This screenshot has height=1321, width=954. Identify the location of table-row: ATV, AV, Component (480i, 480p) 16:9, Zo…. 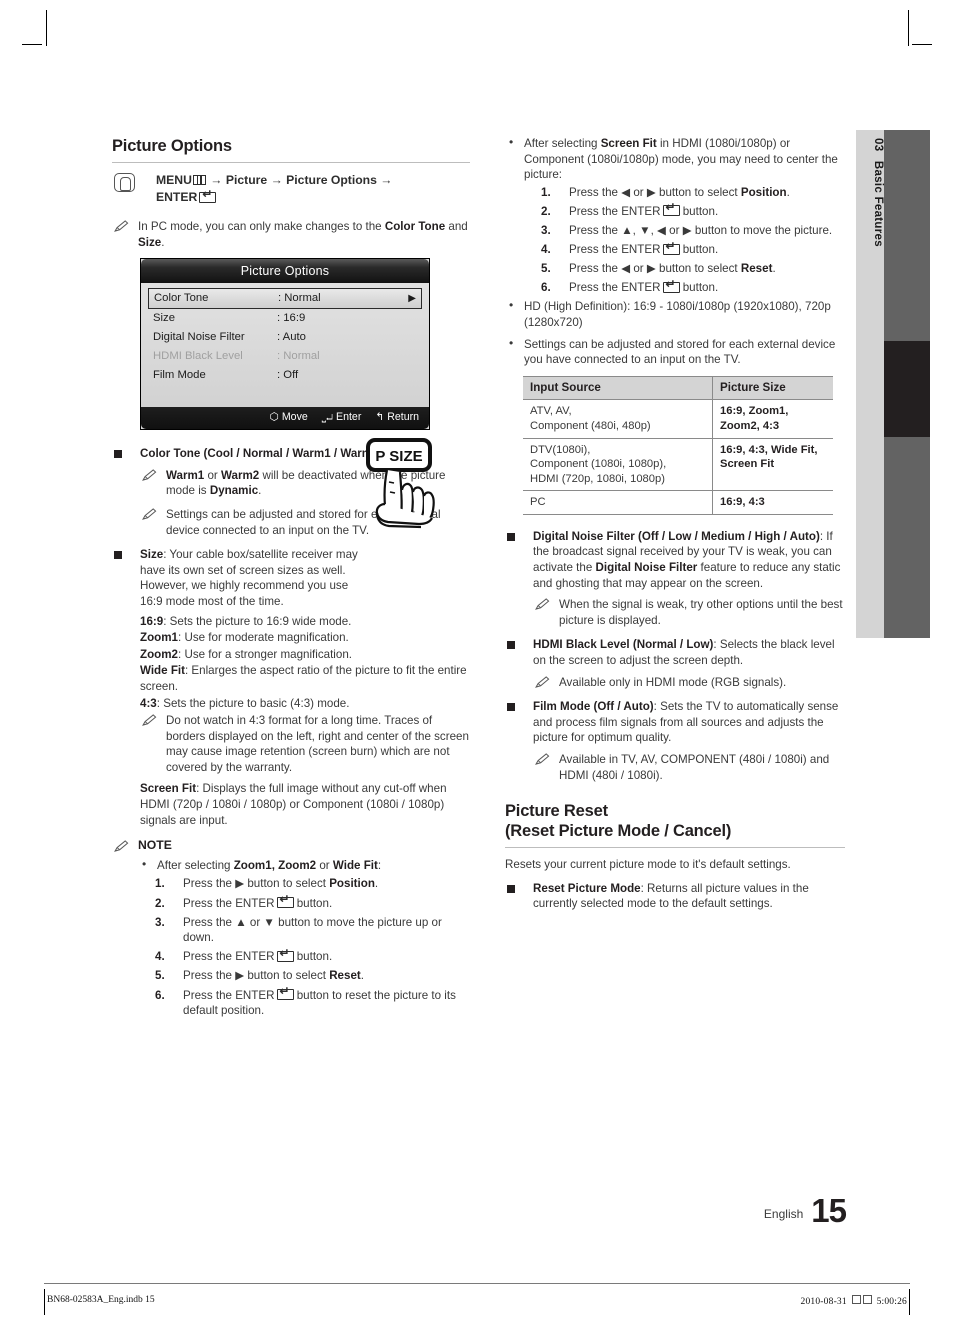
(678, 419).